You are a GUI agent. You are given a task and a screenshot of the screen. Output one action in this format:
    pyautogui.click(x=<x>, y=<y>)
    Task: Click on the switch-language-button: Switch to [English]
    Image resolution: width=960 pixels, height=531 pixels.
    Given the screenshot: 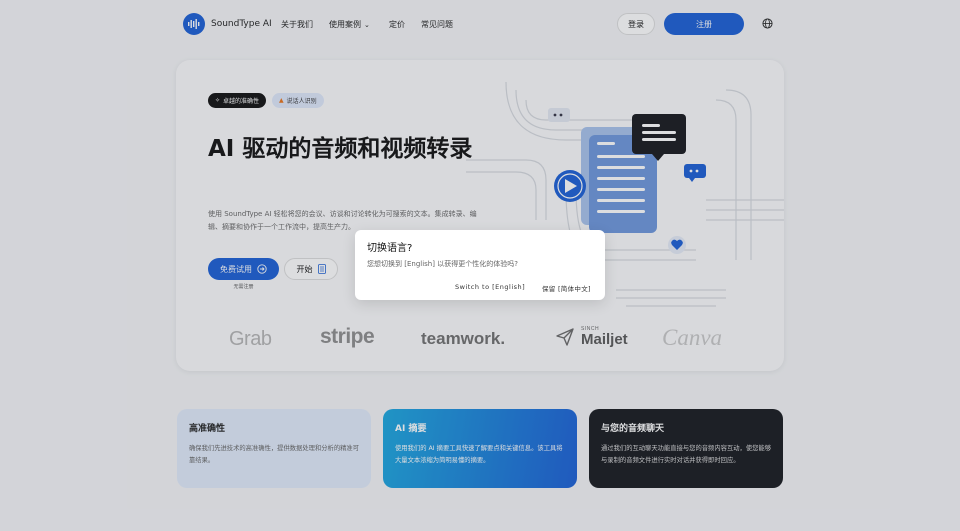 What is the action you would take?
    pyautogui.click(x=490, y=287)
    